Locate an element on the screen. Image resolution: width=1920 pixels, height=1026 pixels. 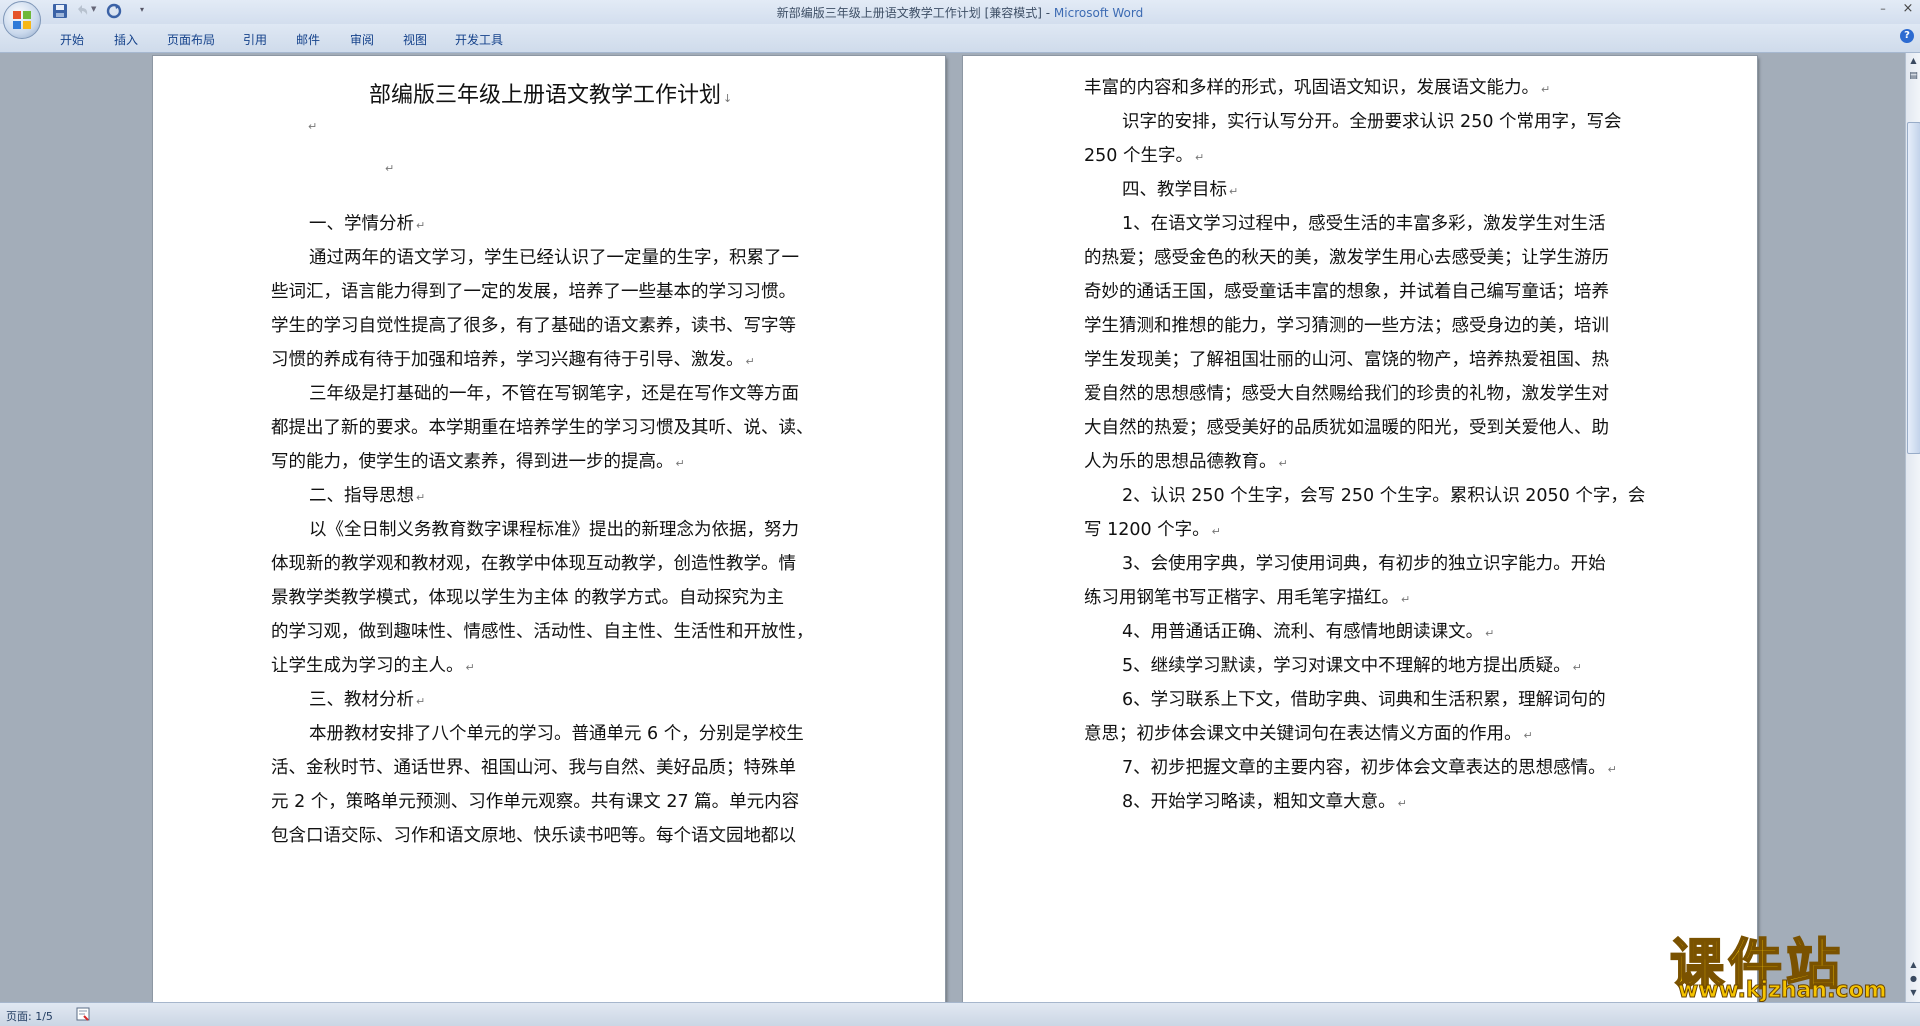
document-line: 2、认识 250 个生字，会写 250 个生字。累积认识 2050 个字，会 is located at coordinates (1383, 496).